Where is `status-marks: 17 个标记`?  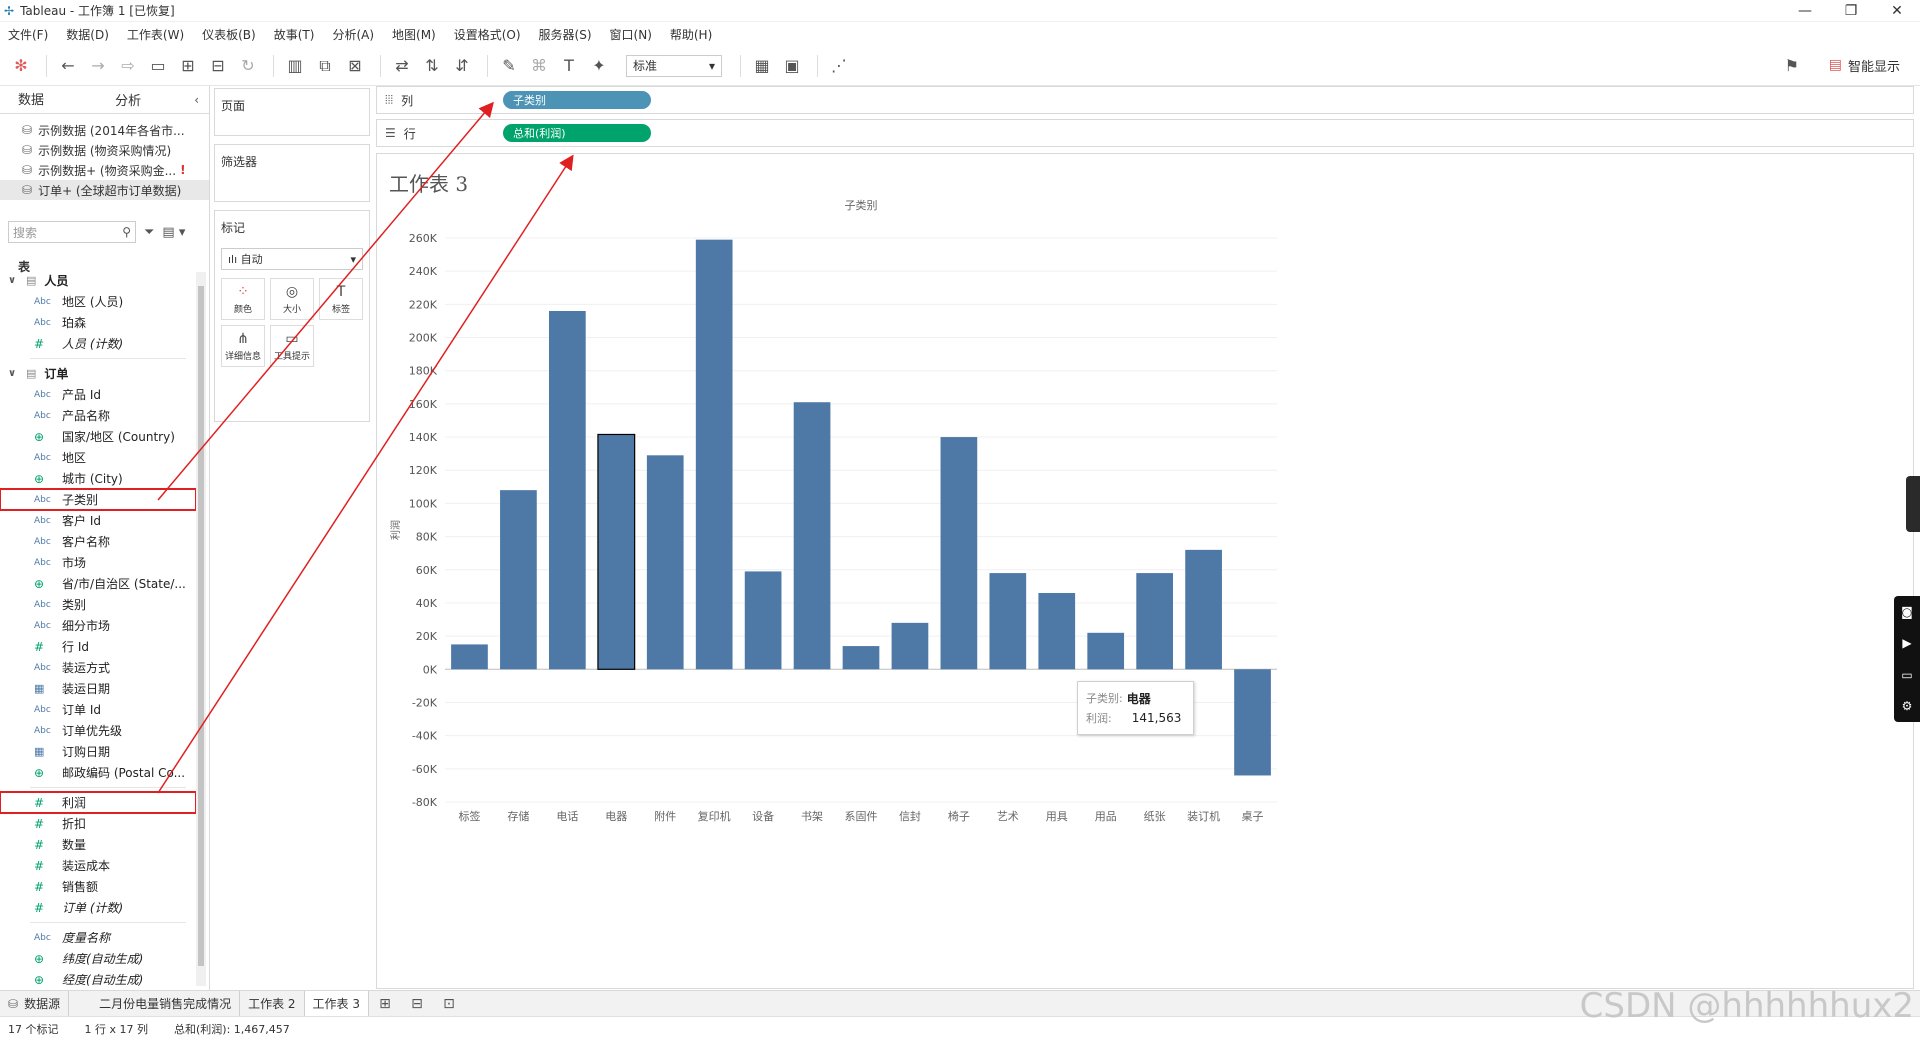 status-marks: 17 个标记 is located at coordinates (33, 1029).